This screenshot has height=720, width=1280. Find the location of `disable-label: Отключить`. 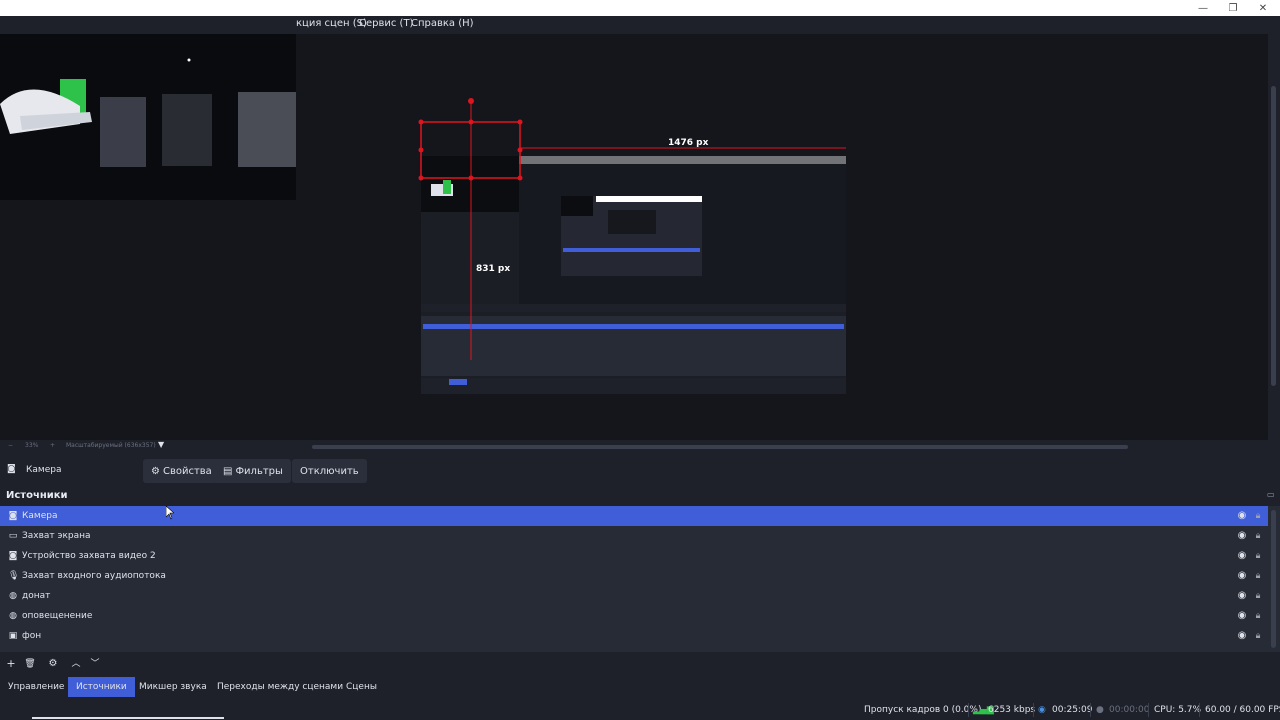

disable-label: Отключить is located at coordinates (329, 471).